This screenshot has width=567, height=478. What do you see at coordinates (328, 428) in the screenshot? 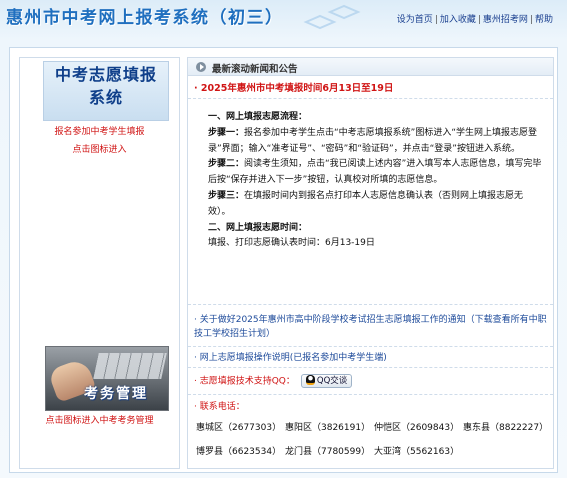
I see `district-phone: 惠阳区（3826191）` at bounding box center [328, 428].